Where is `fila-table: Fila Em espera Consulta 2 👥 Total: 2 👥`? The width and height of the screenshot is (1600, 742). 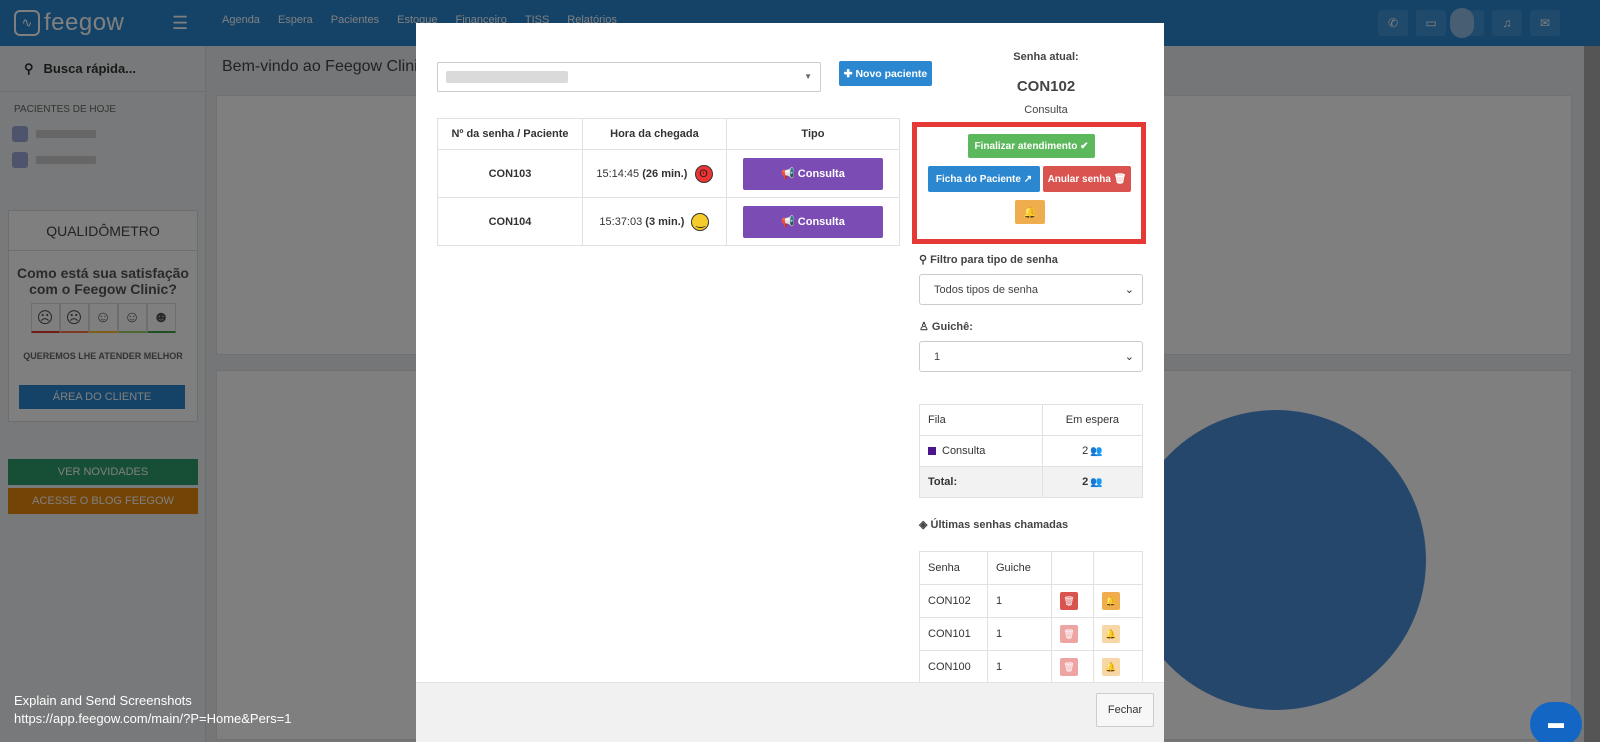
fila-table: Fila Em espera Consulta 2 👥 Total: 2 👥 is located at coordinates (1031, 451).